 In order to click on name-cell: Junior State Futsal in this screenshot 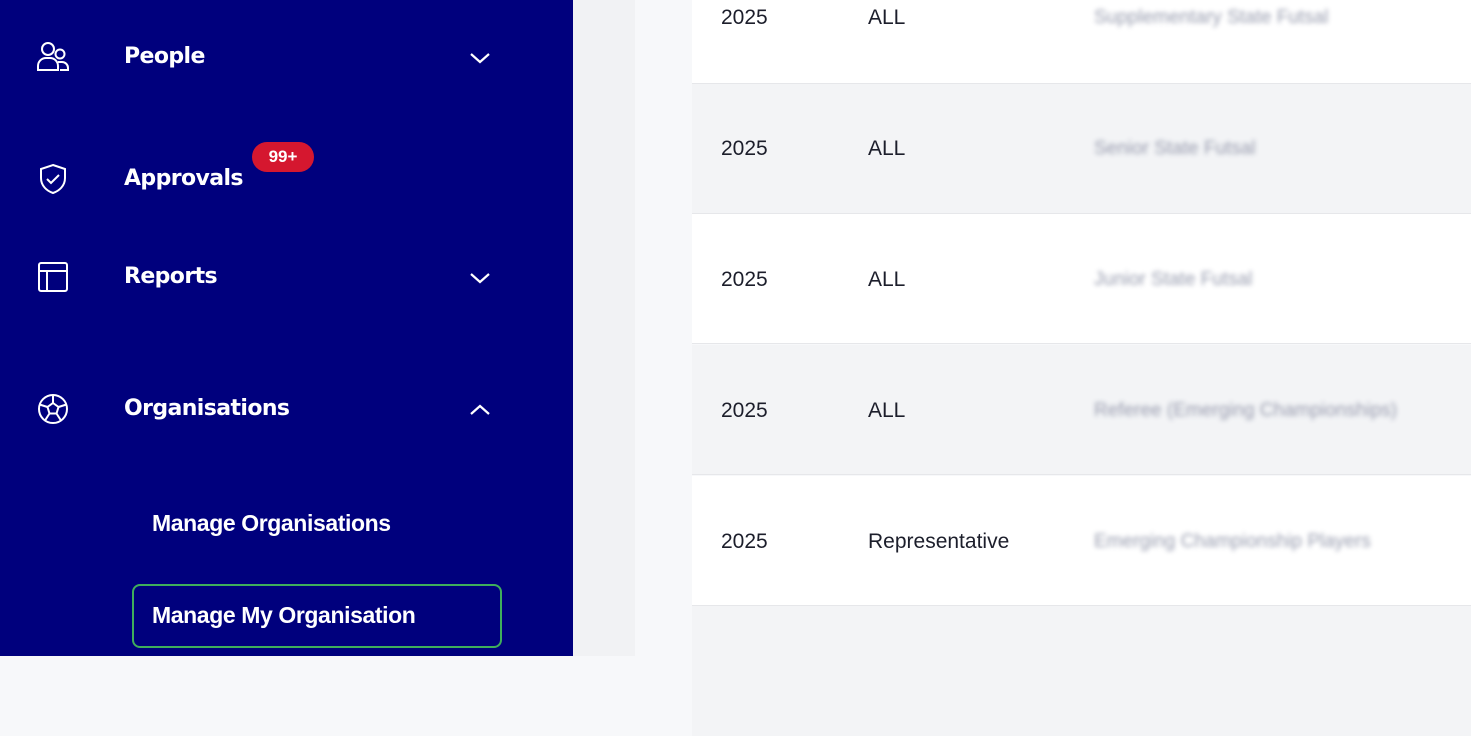, I will do `click(1173, 279)`.